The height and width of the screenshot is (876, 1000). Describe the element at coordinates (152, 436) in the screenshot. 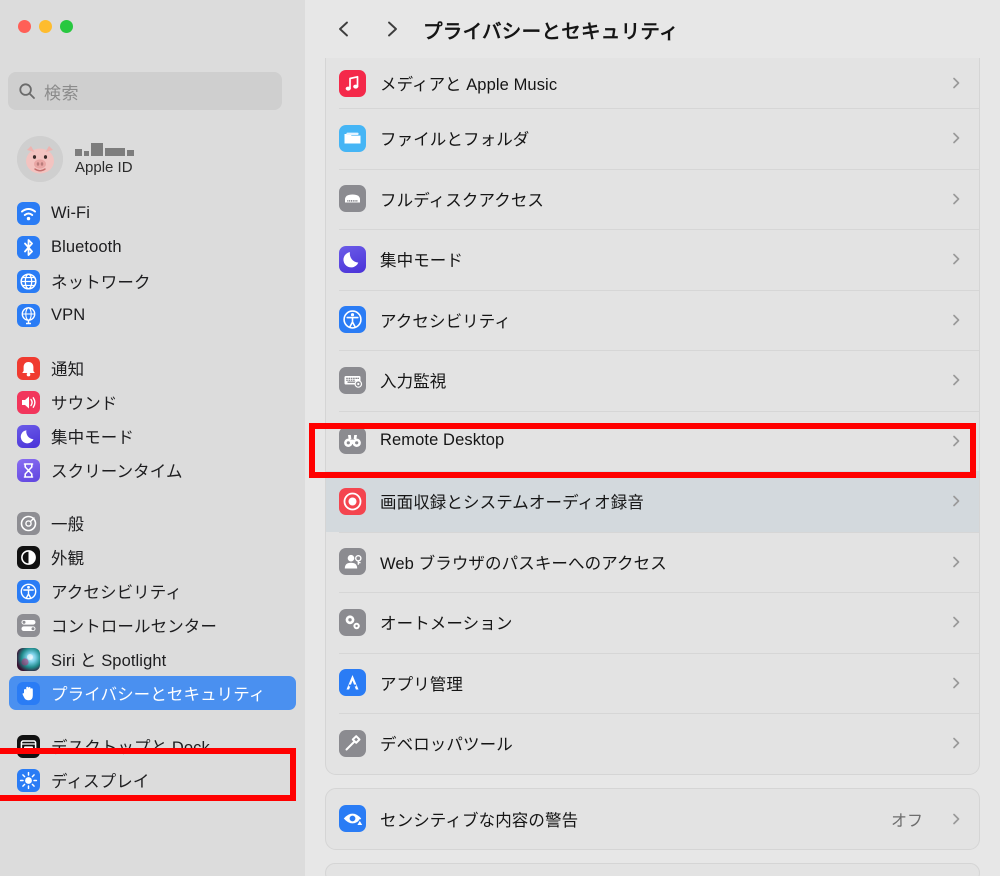

I see `sidebar-item-focus: 集中モード` at that location.